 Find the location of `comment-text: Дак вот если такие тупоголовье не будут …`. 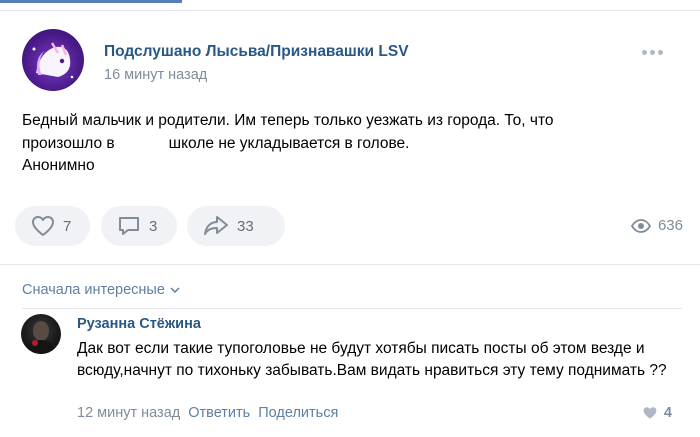

comment-text: Дак вот если такие тупоголовье не будут … is located at coordinates (372, 359).